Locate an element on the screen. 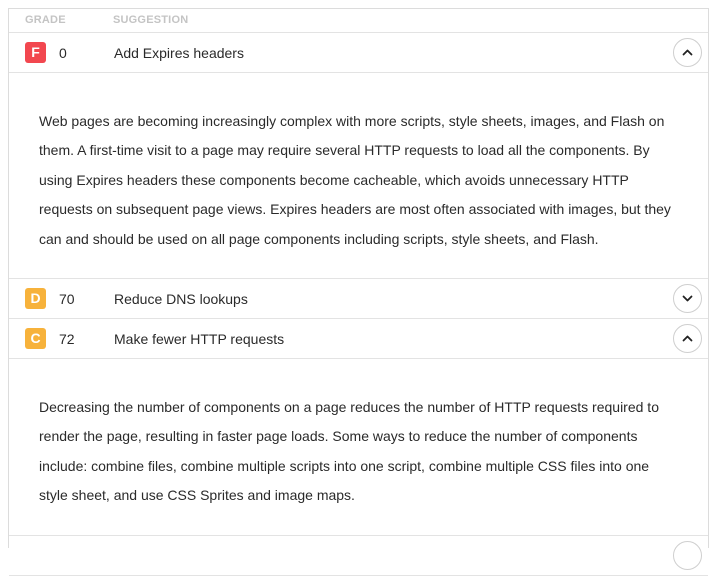 The width and height of the screenshot is (717, 576). suggestion-column-header: SUGGESTION is located at coordinates (151, 20).